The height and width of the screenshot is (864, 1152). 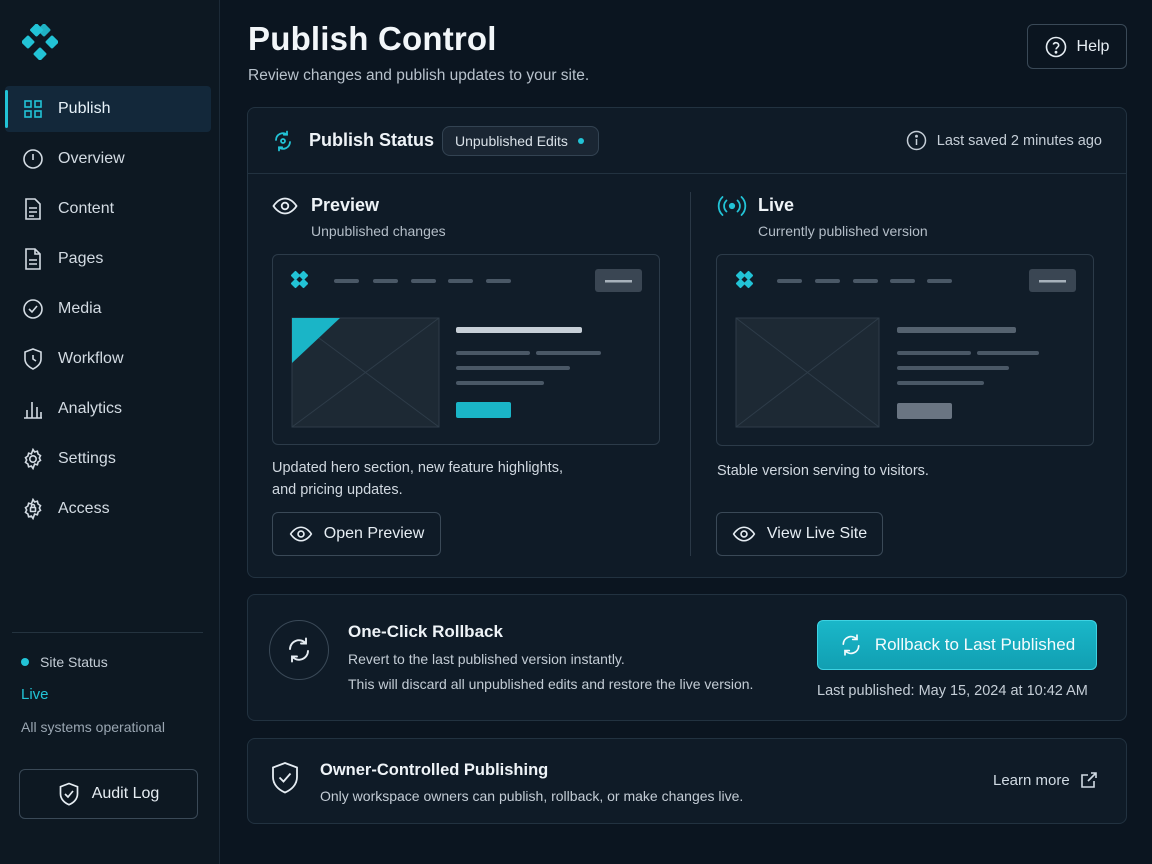 What do you see at coordinates (84, 108) in the screenshot?
I see `sidebar-item-label: Publish` at bounding box center [84, 108].